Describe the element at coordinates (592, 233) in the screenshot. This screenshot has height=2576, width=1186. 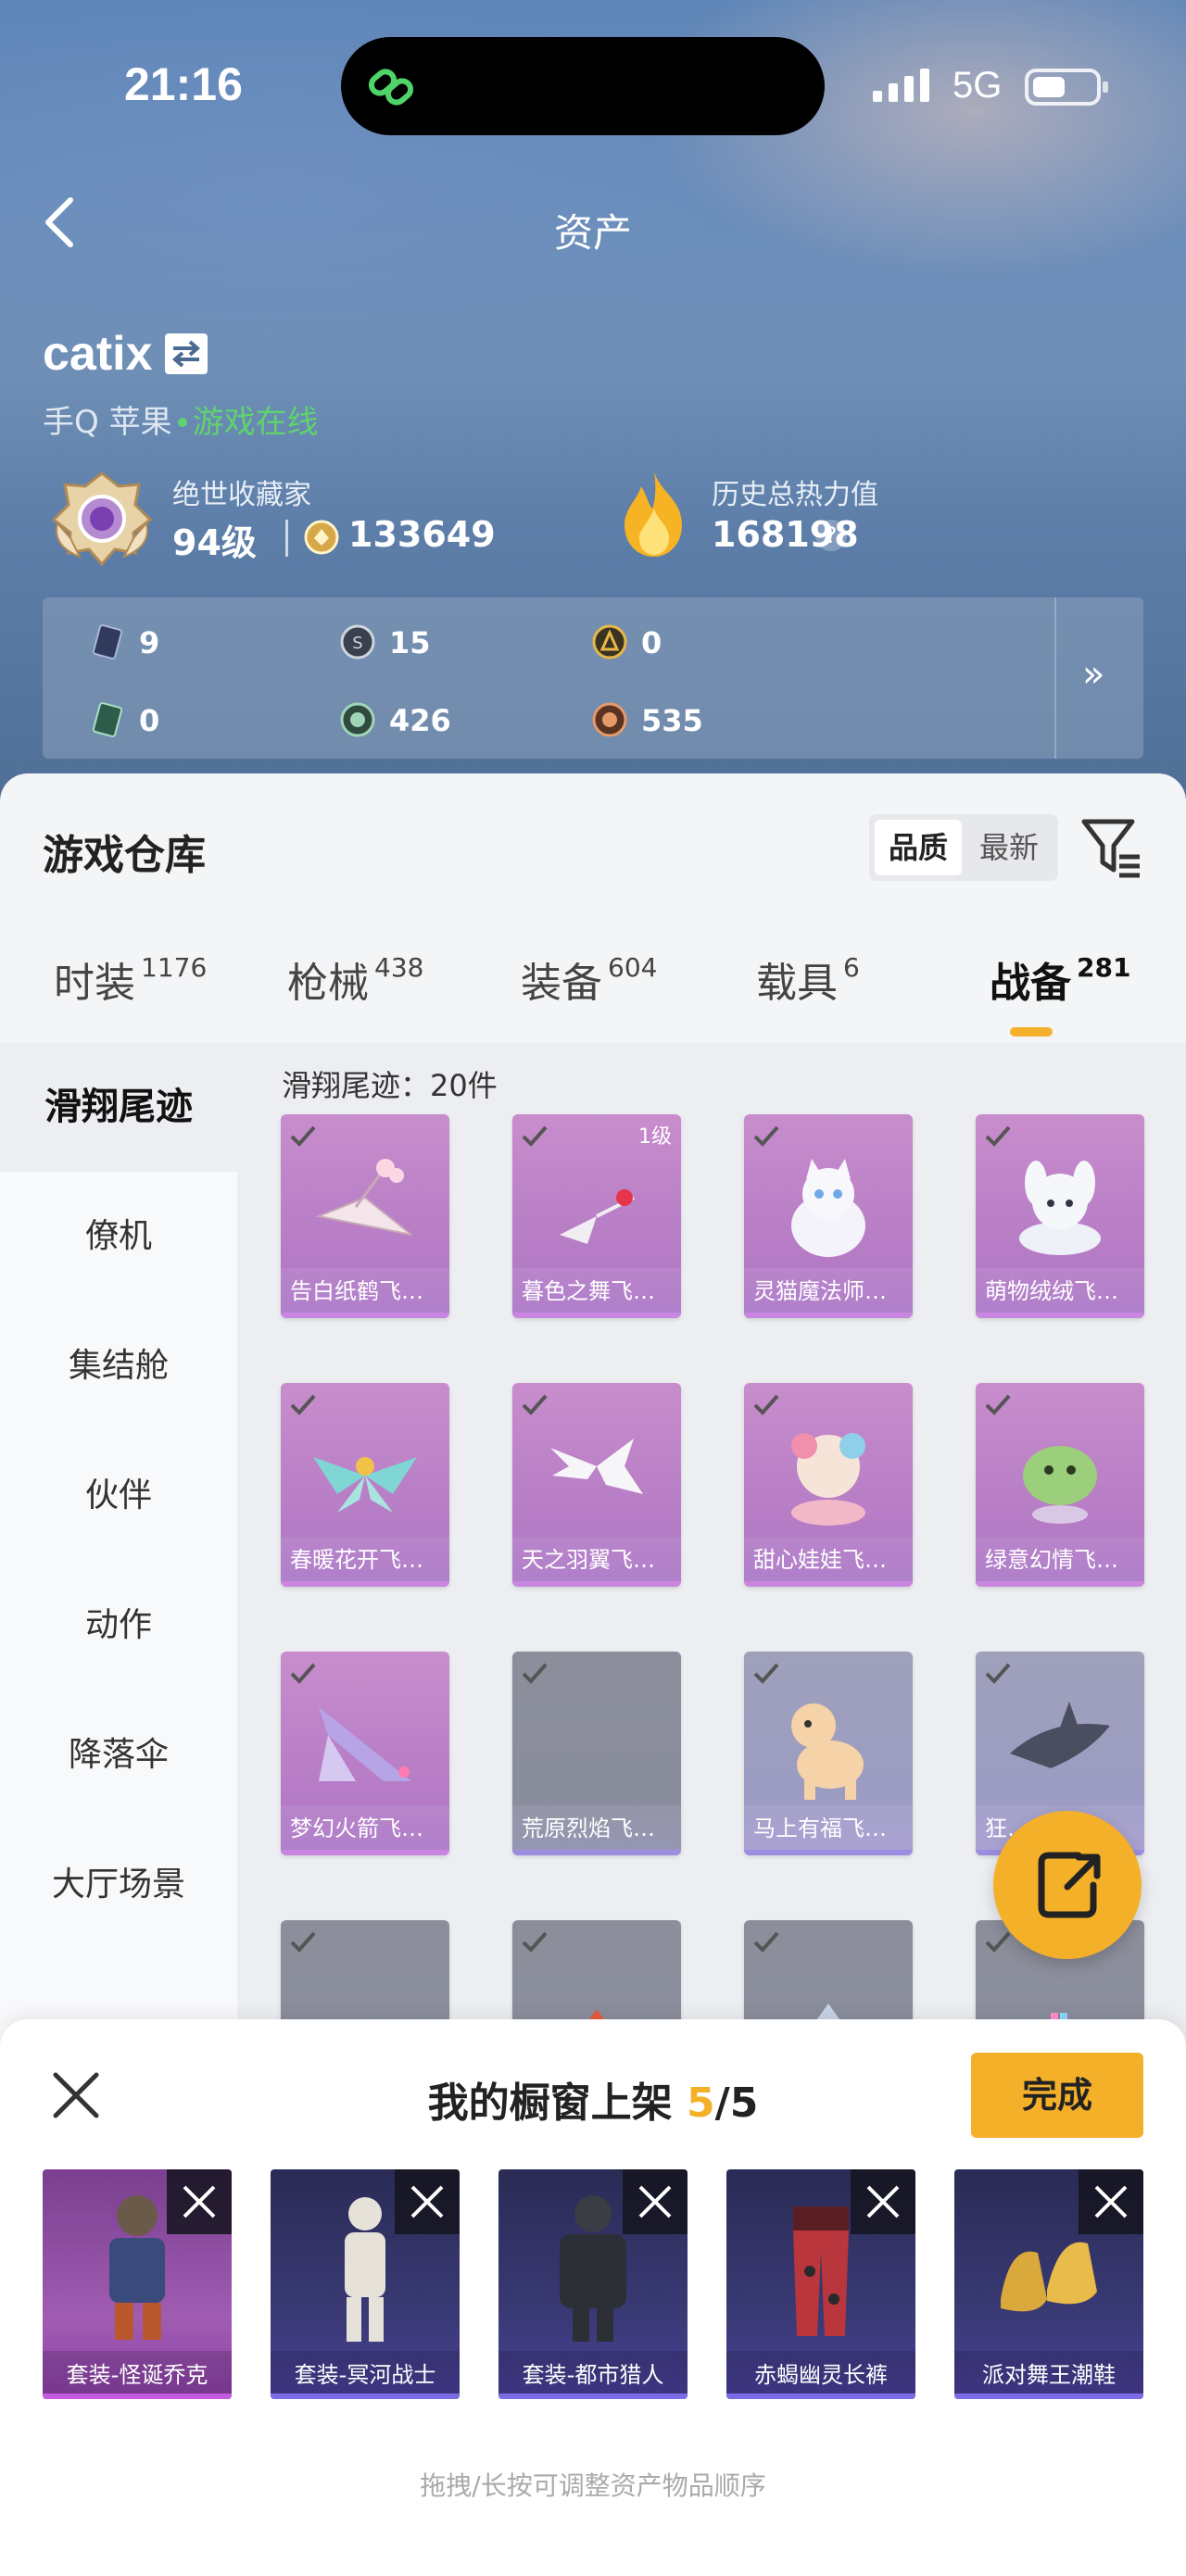
I see `page-title: 资产` at that location.